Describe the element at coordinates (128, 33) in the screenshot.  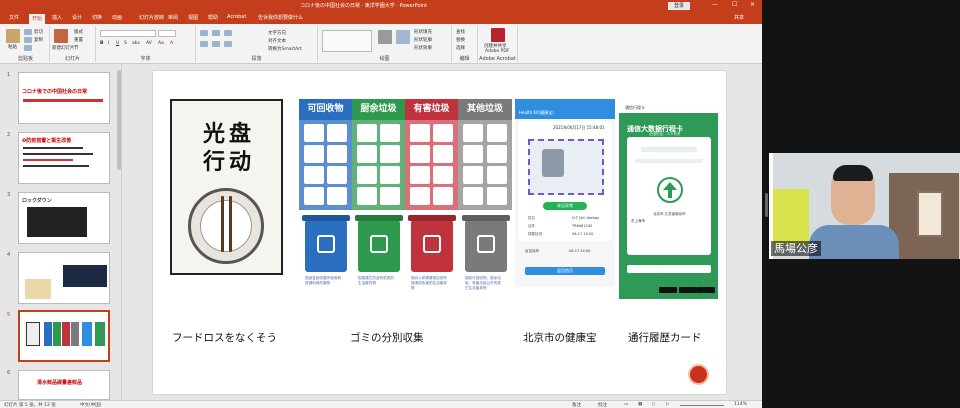
I see `font-name-box` at that location.